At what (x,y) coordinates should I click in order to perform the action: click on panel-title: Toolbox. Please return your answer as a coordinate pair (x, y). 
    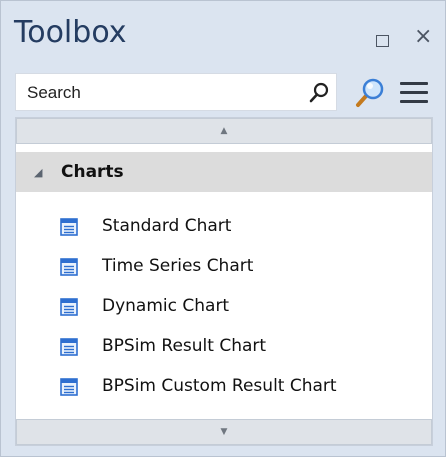
    Looking at the image, I should click on (70, 32).